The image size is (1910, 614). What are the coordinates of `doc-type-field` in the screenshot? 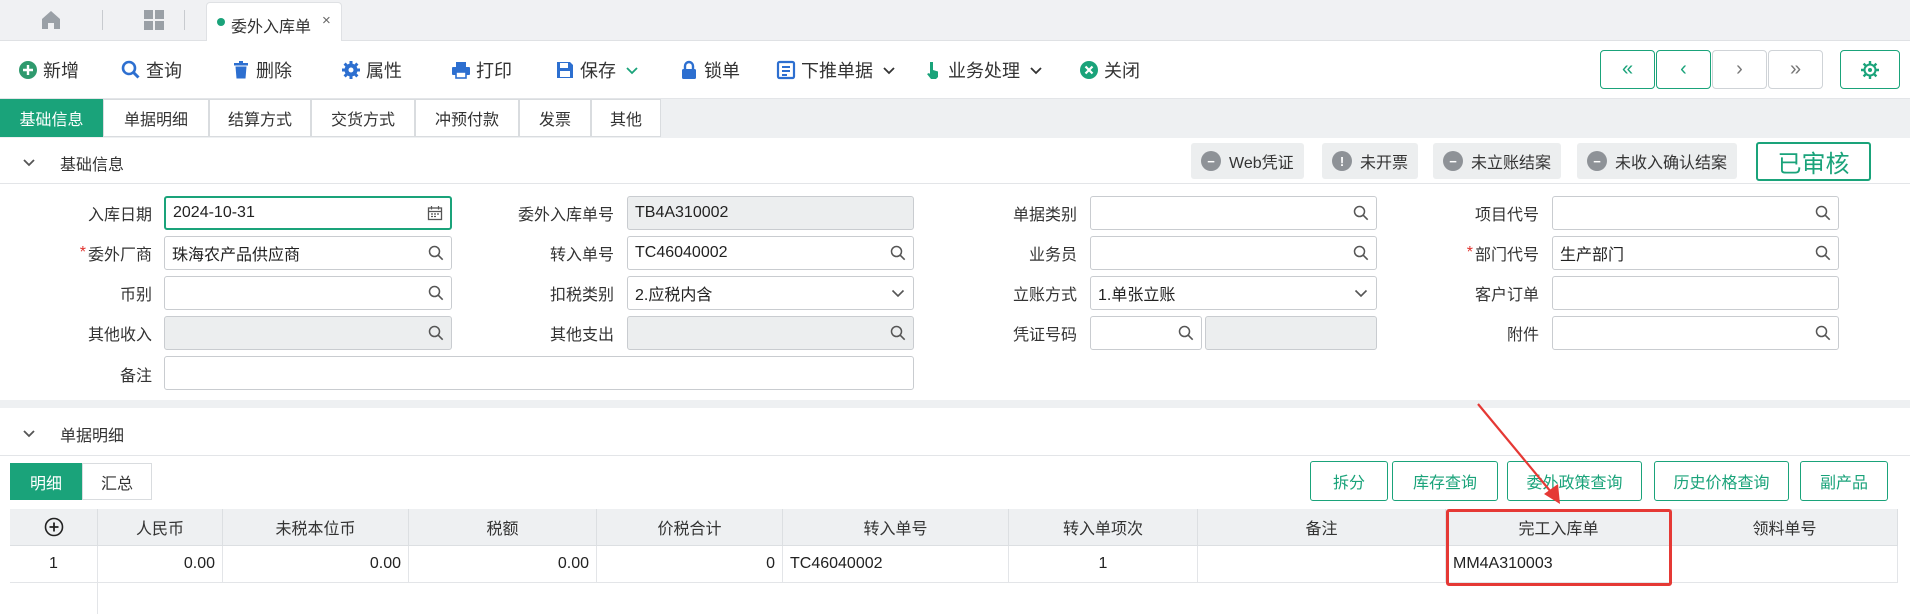 It's located at (1233, 213).